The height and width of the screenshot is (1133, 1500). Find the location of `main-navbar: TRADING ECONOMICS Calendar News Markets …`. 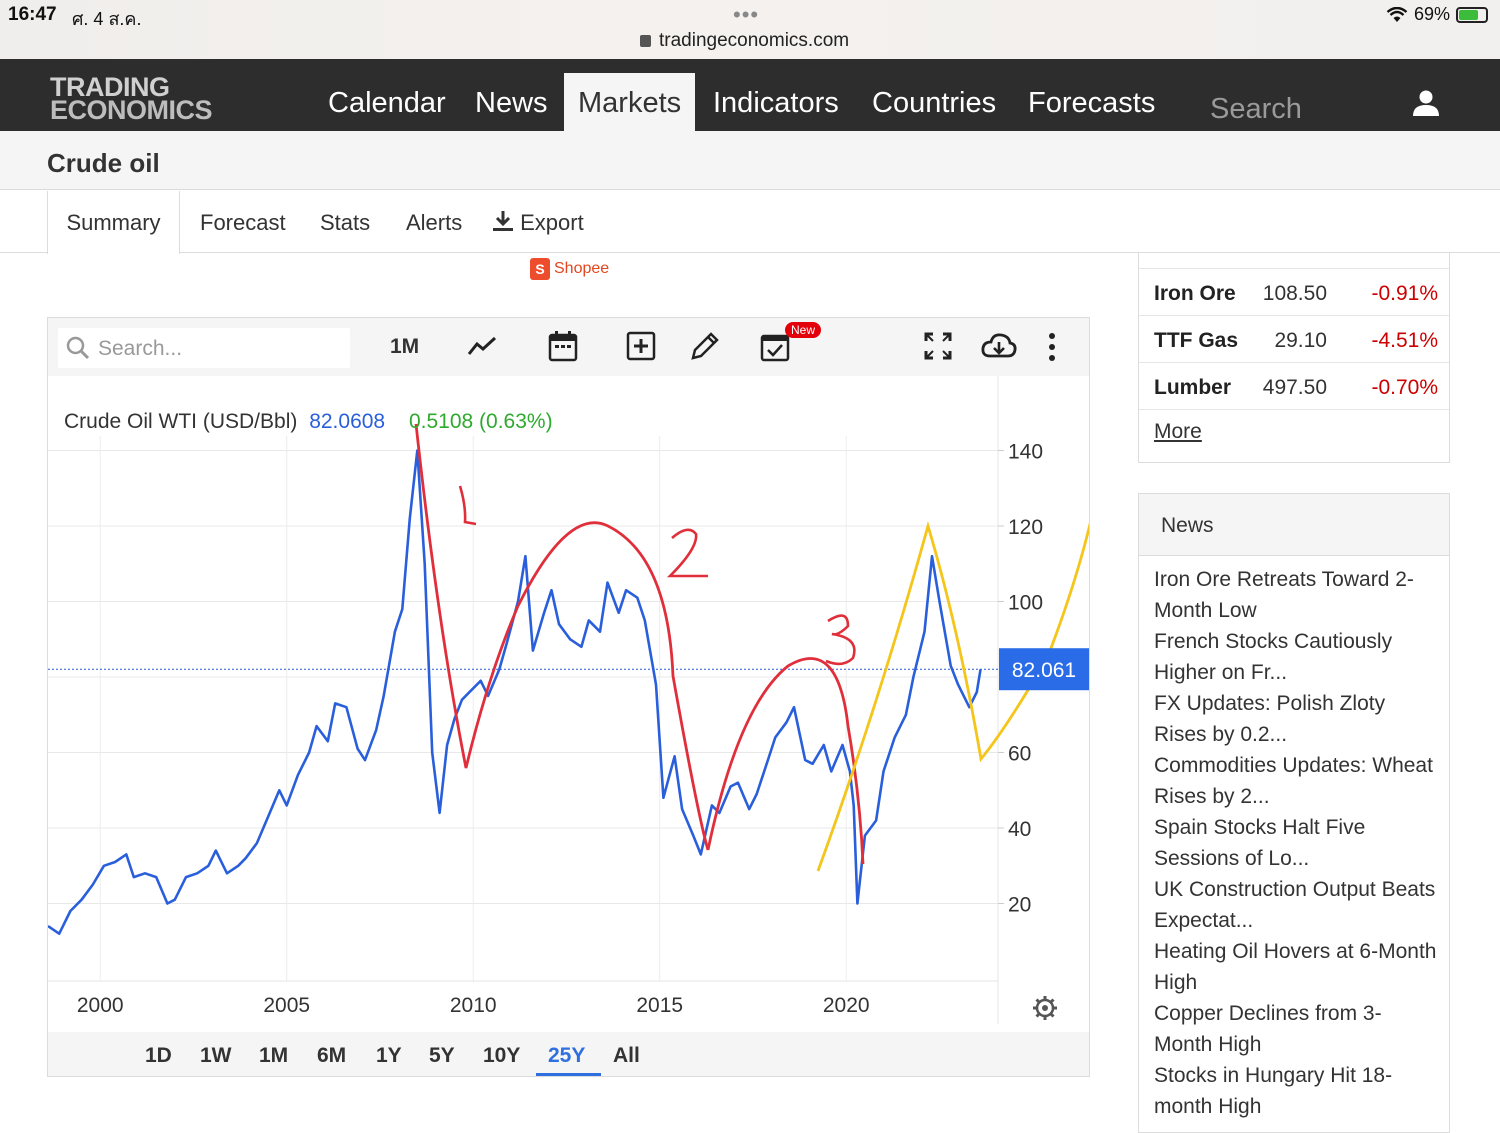

main-navbar: TRADING ECONOMICS Calendar News Markets … is located at coordinates (750, 97).